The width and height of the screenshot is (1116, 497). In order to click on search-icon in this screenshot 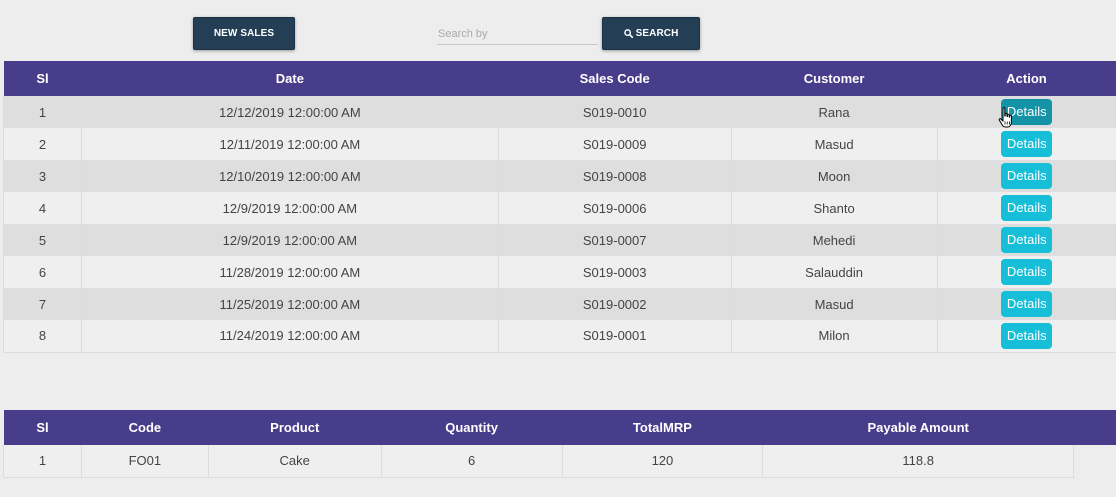, I will do `click(628, 33)`.